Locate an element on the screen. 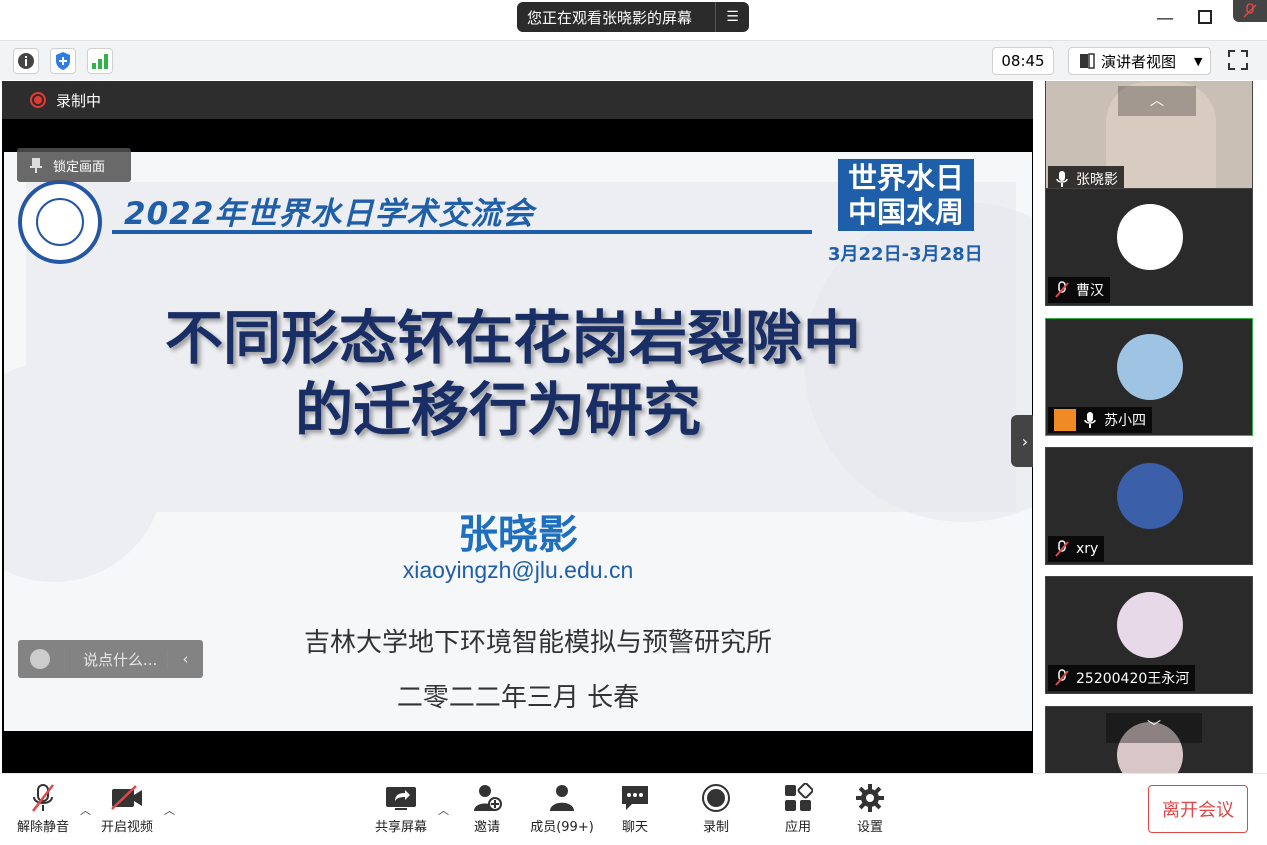  badge-line-1: 世界水日 is located at coordinates (905, 178).